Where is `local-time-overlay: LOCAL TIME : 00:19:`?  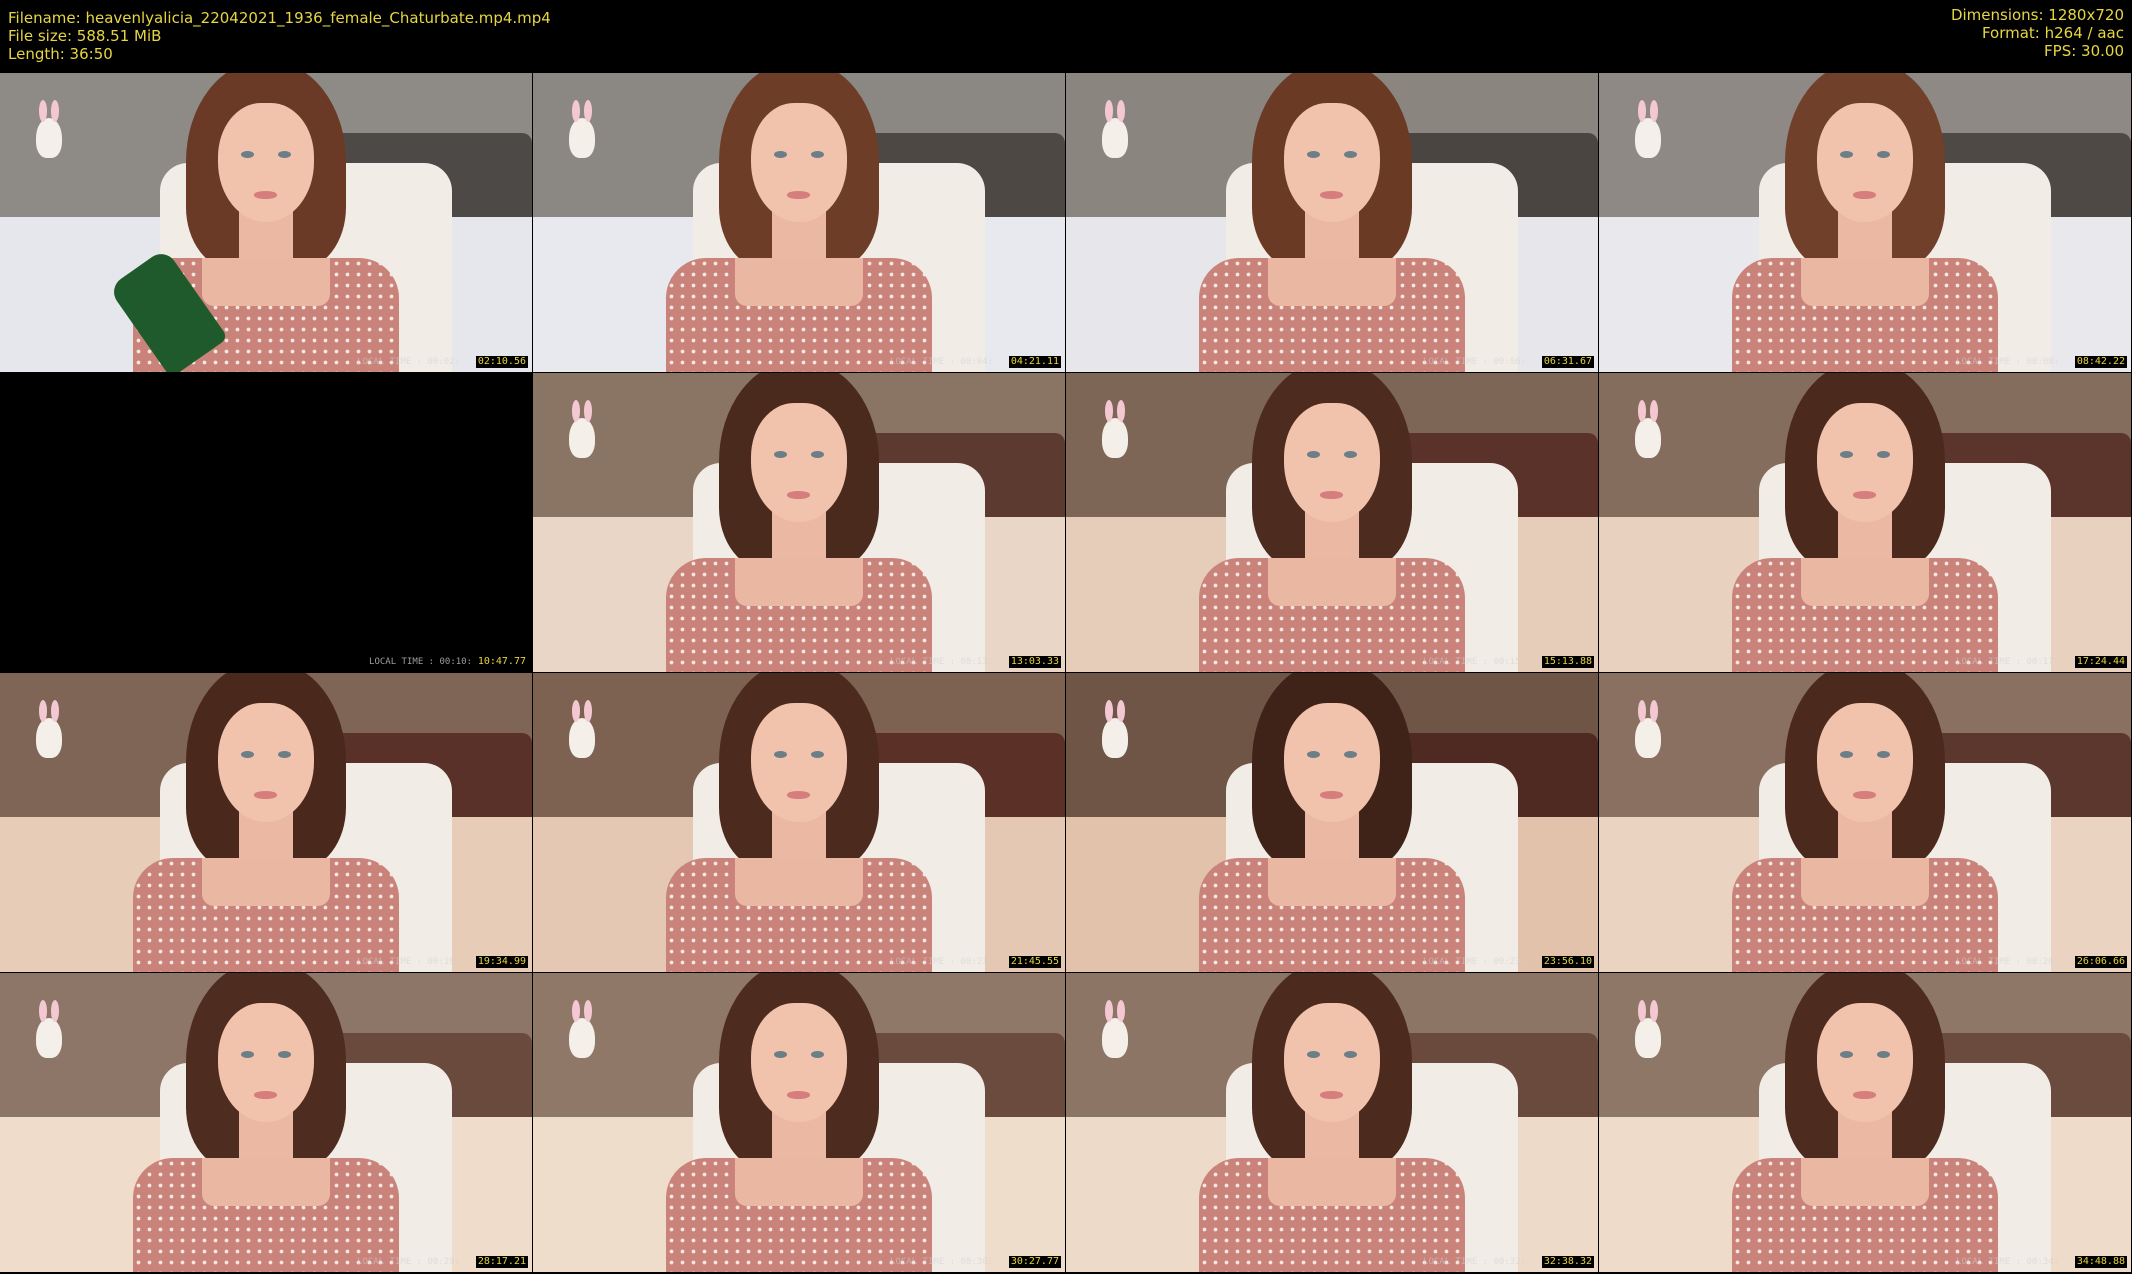 local-time-overlay: LOCAL TIME : 00:19: is located at coordinates (408, 962).